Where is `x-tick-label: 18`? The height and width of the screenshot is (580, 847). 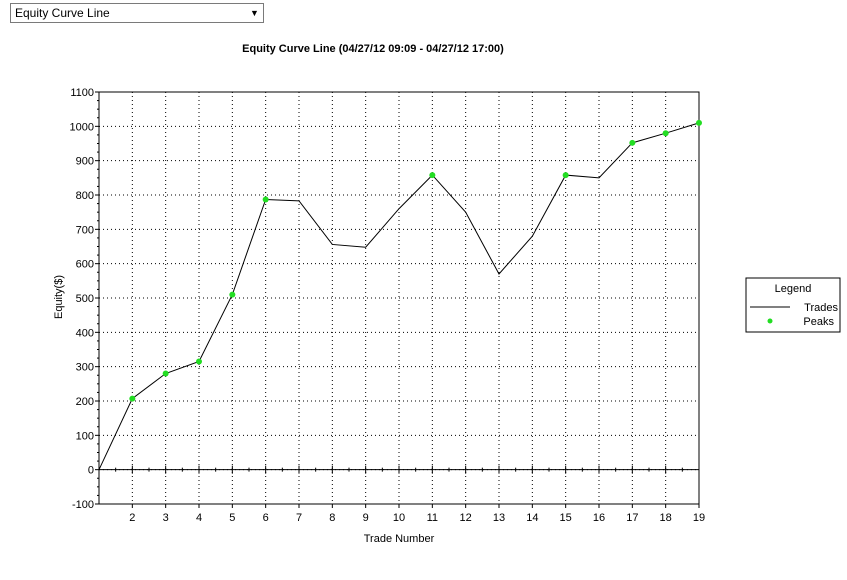
x-tick-label: 18 is located at coordinates (666, 518).